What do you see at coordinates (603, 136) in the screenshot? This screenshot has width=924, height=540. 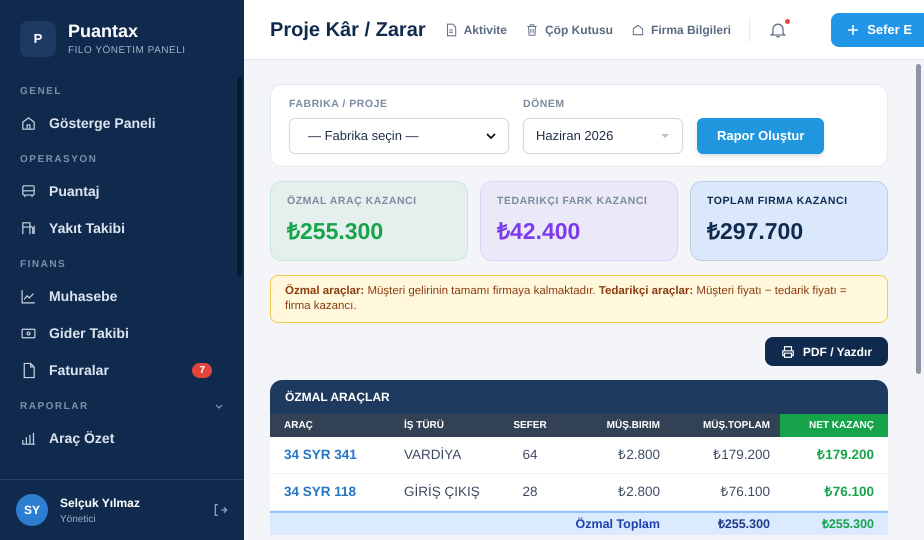 I see `select-field: Haziran 2026` at bounding box center [603, 136].